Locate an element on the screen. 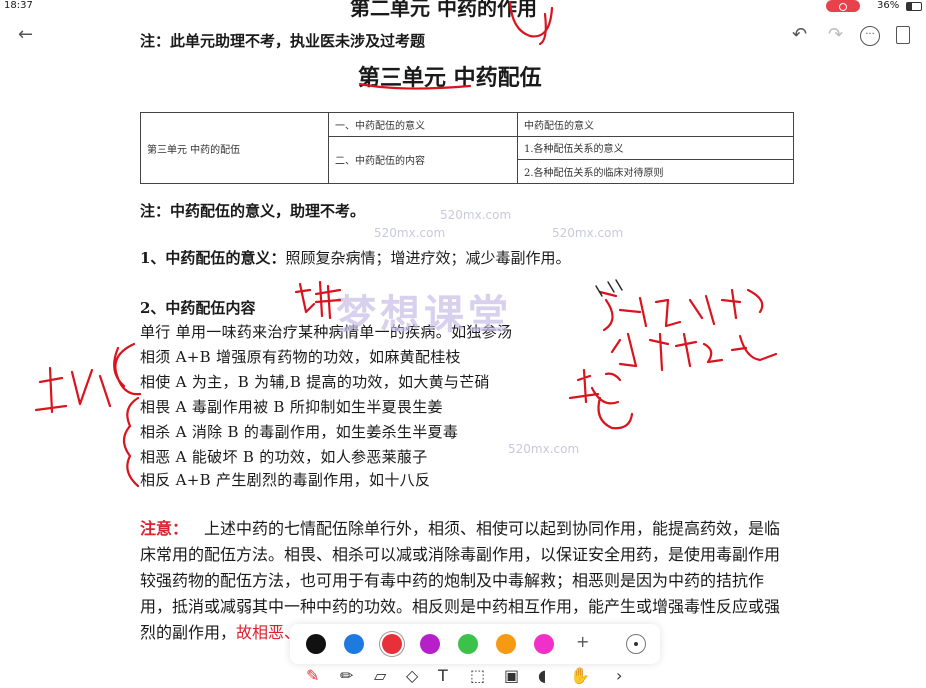 The width and height of the screenshot is (926, 688). color-swatch-black is located at coordinates (316, 644).